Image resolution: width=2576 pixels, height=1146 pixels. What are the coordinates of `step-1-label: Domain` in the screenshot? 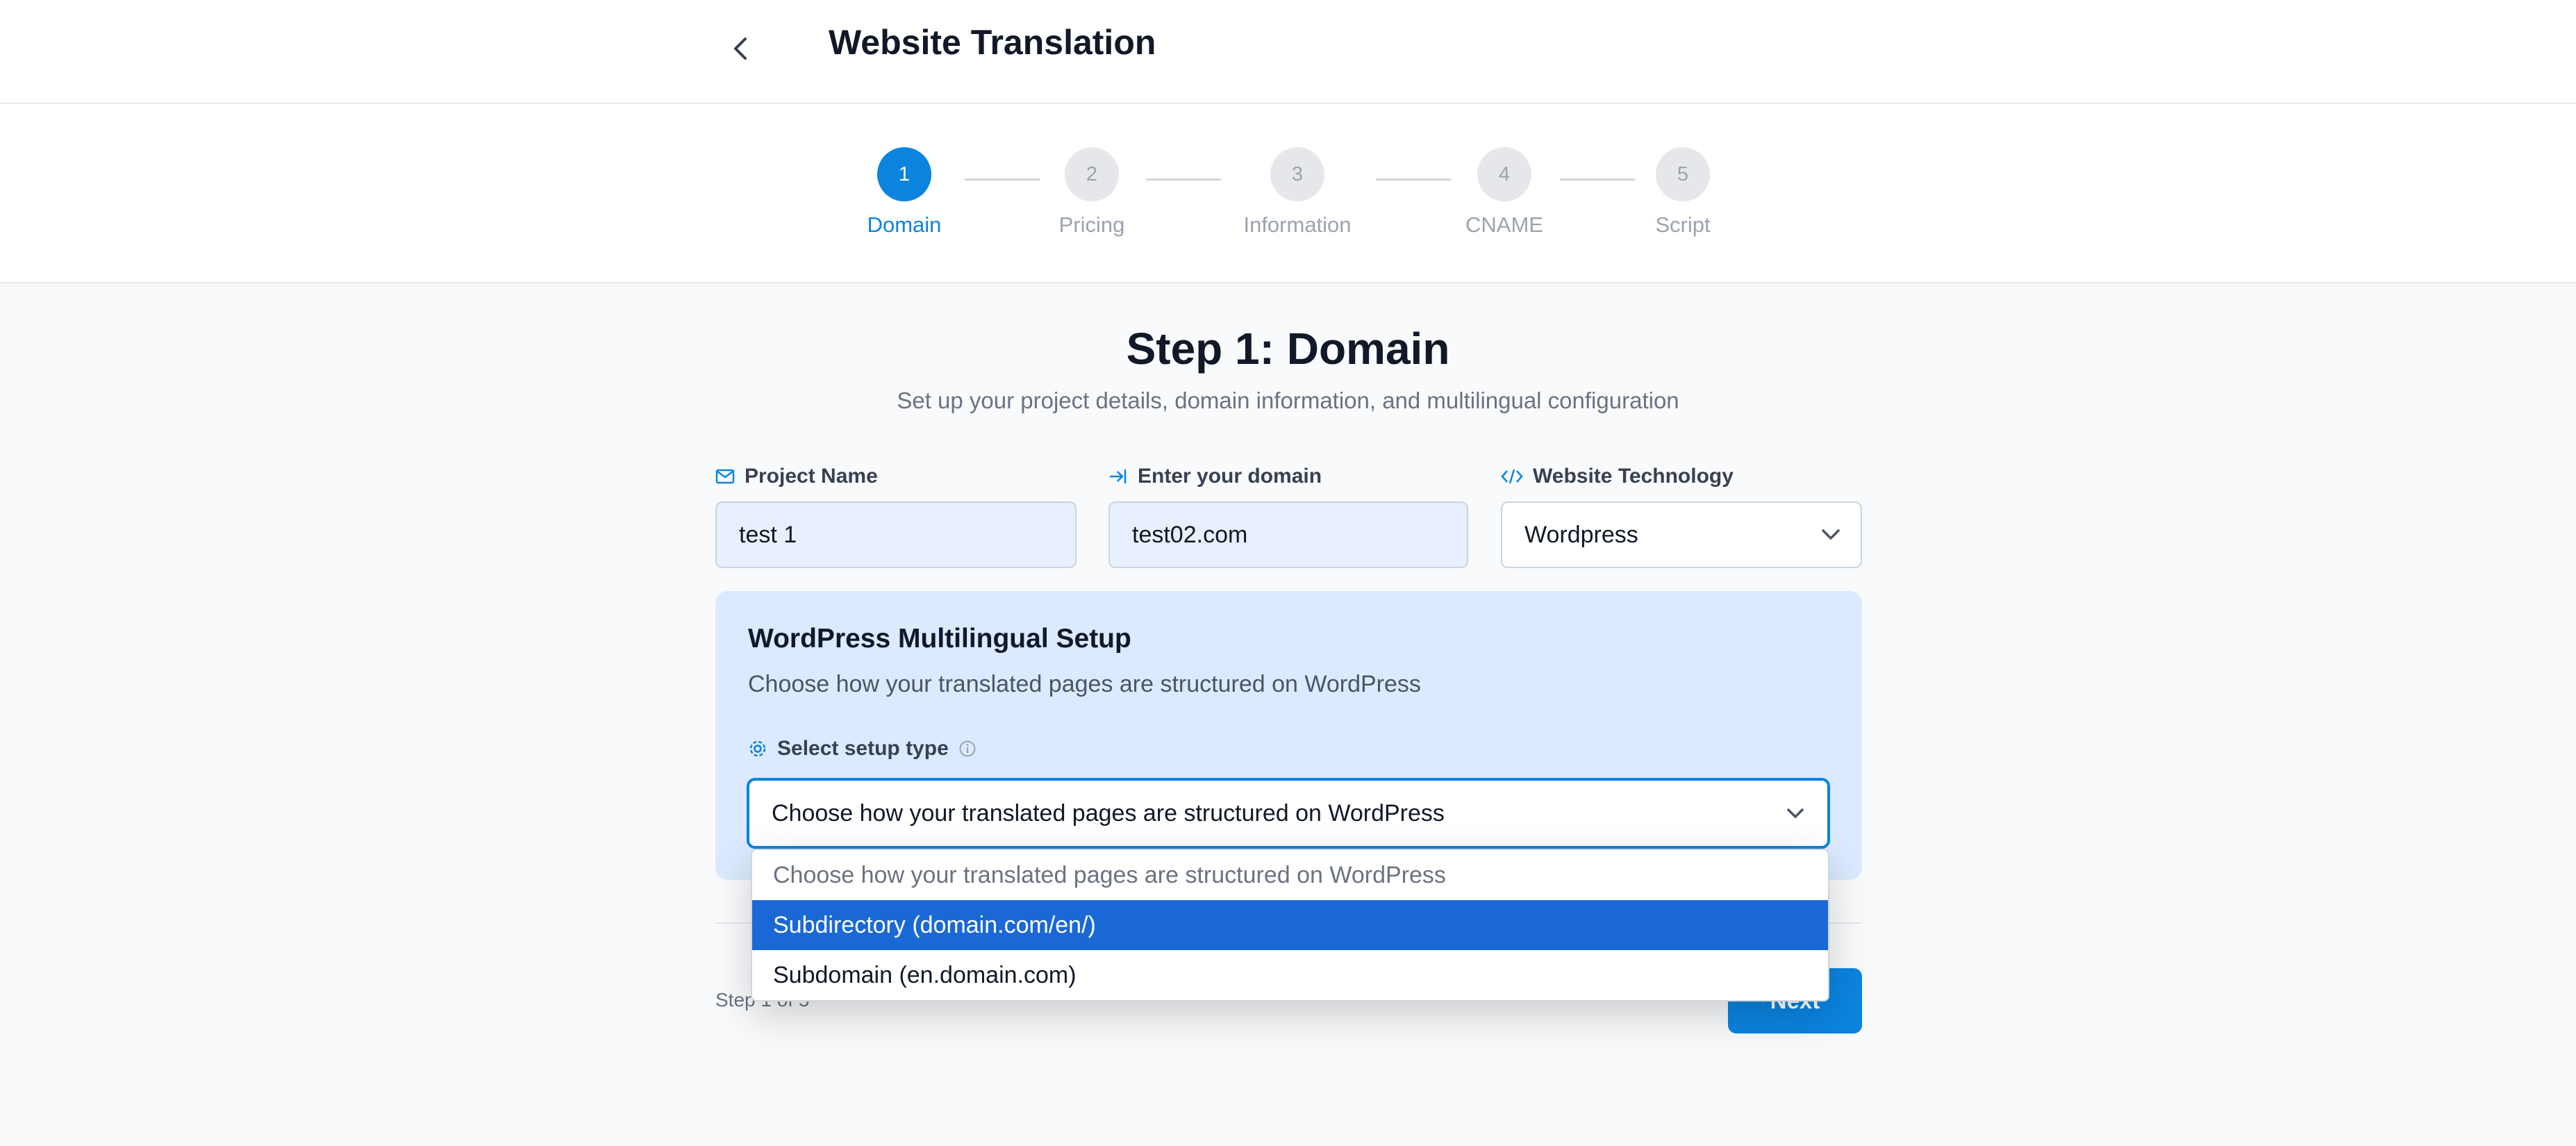 It's located at (904, 225).